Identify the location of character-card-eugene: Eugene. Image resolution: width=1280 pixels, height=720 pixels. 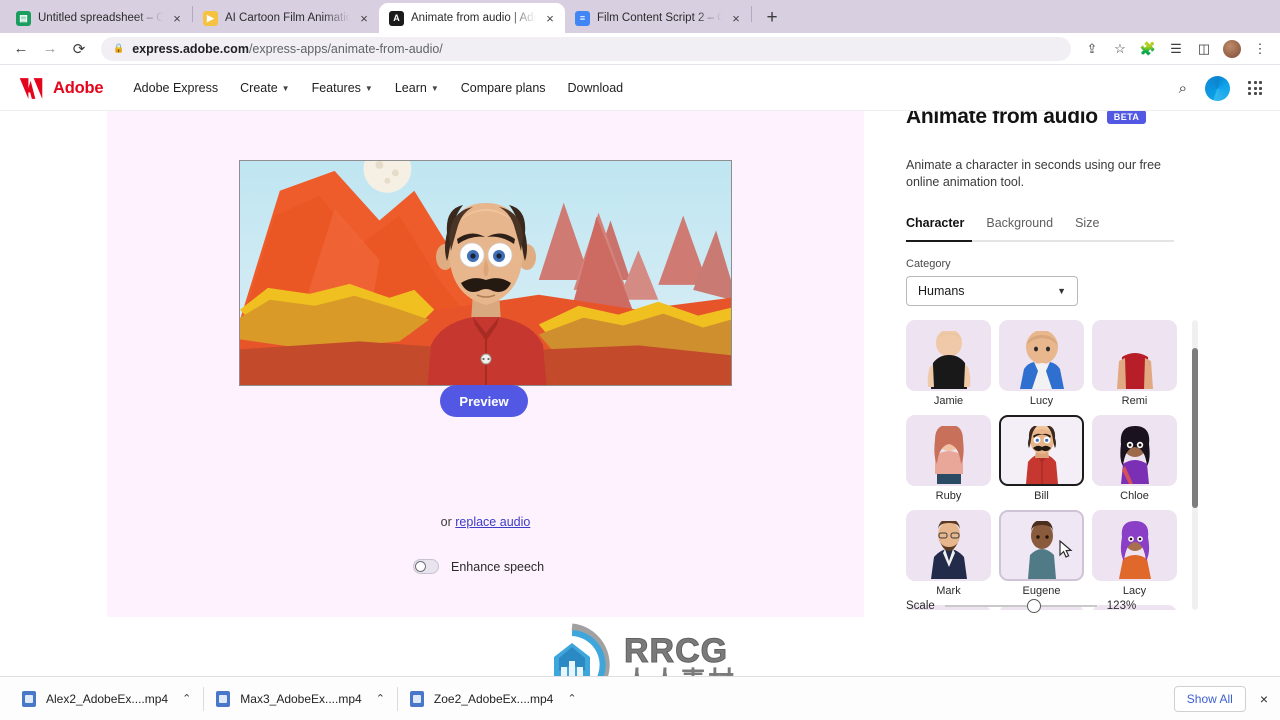
(1041, 553).